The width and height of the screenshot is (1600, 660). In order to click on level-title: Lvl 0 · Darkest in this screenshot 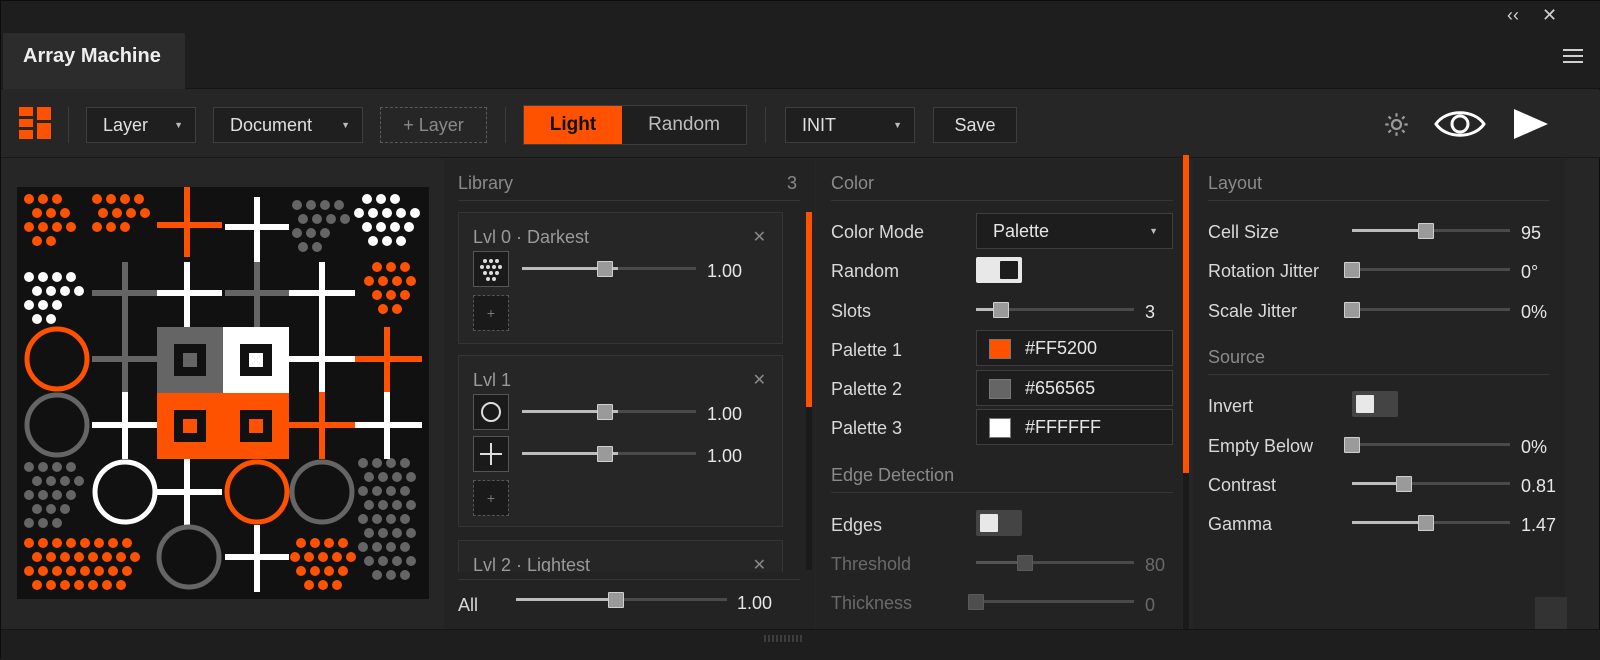, I will do `click(531, 237)`.